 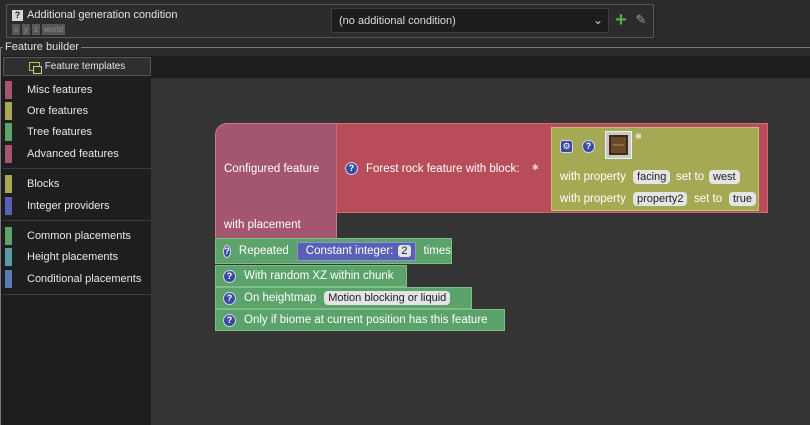 What do you see at coordinates (43, 183) in the screenshot?
I see `category-label: Blocks` at bounding box center [43, 183].